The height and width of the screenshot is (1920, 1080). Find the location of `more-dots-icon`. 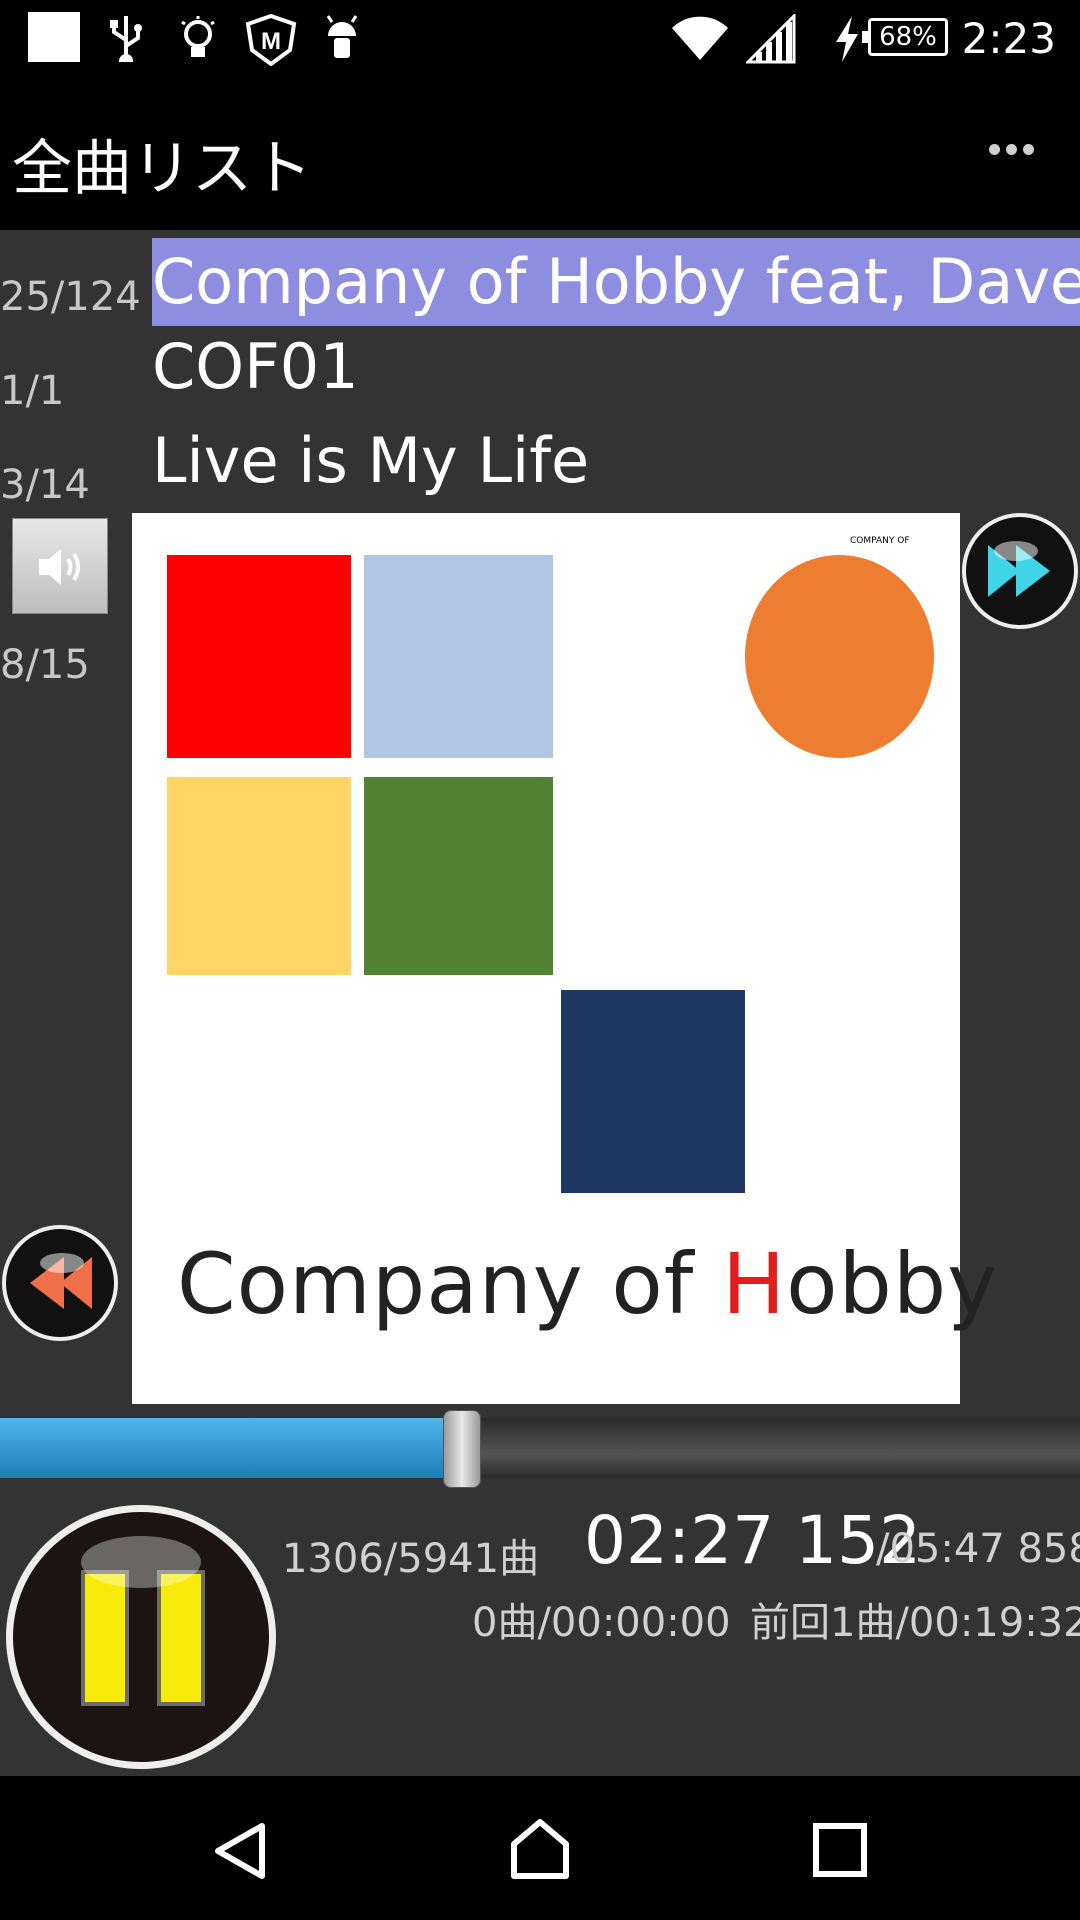

more-dots-icon is located at coordinates (1016, 155).